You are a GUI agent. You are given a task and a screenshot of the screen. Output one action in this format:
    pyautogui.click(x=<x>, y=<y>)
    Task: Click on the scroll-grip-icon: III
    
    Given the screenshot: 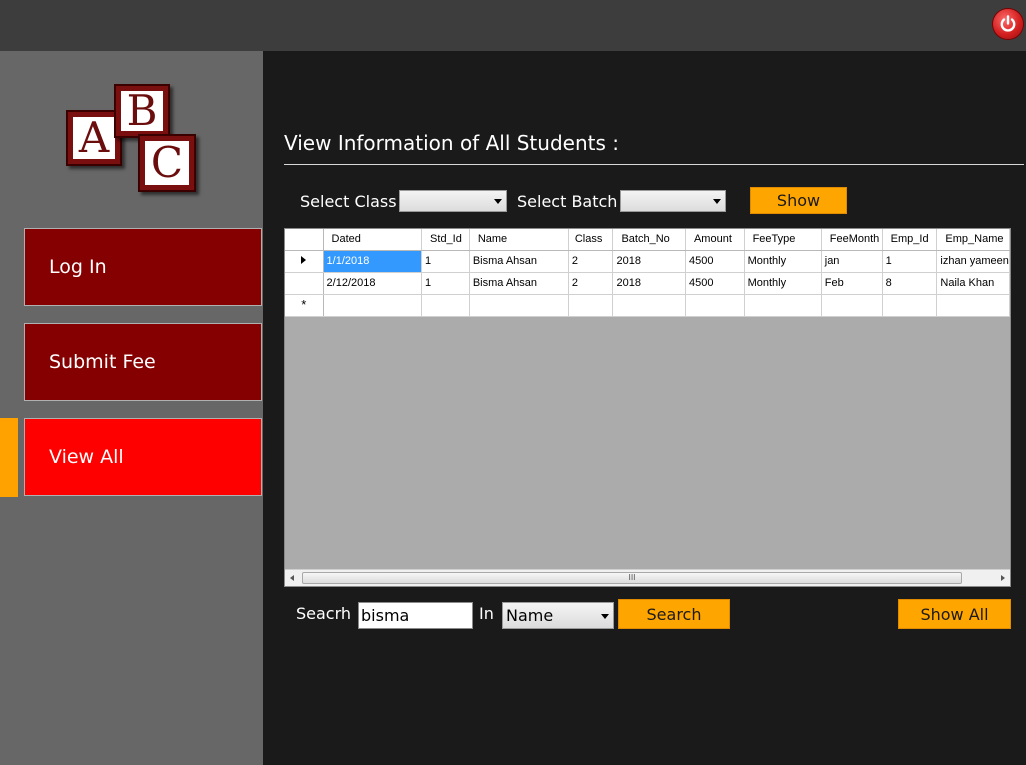 What is the action you would take?
    pyautogui.click(x=632, y=577)
    